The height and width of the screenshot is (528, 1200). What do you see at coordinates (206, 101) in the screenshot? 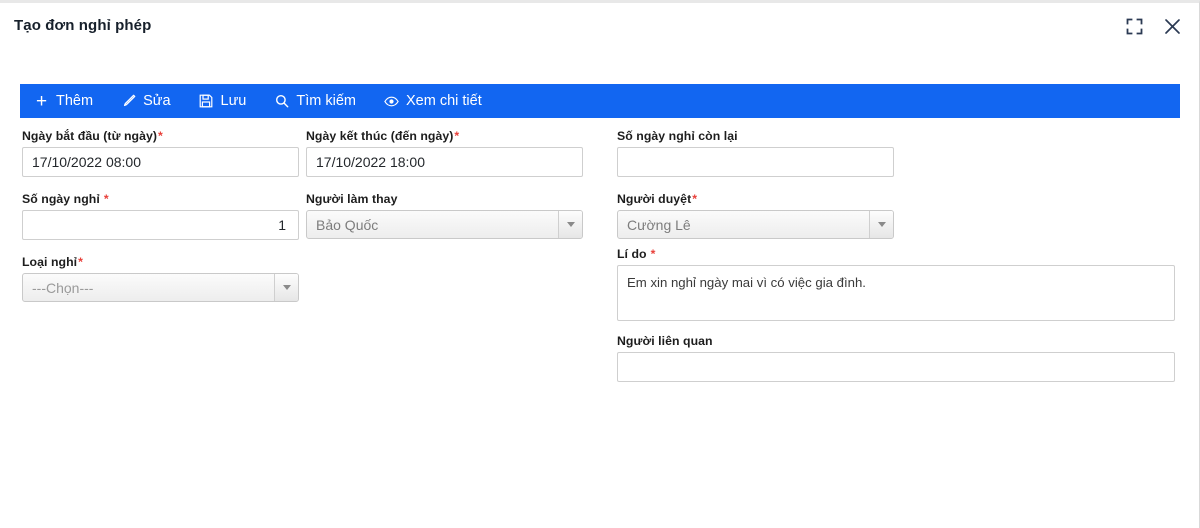
I see `save-icon` at bounding box center [206, 101].